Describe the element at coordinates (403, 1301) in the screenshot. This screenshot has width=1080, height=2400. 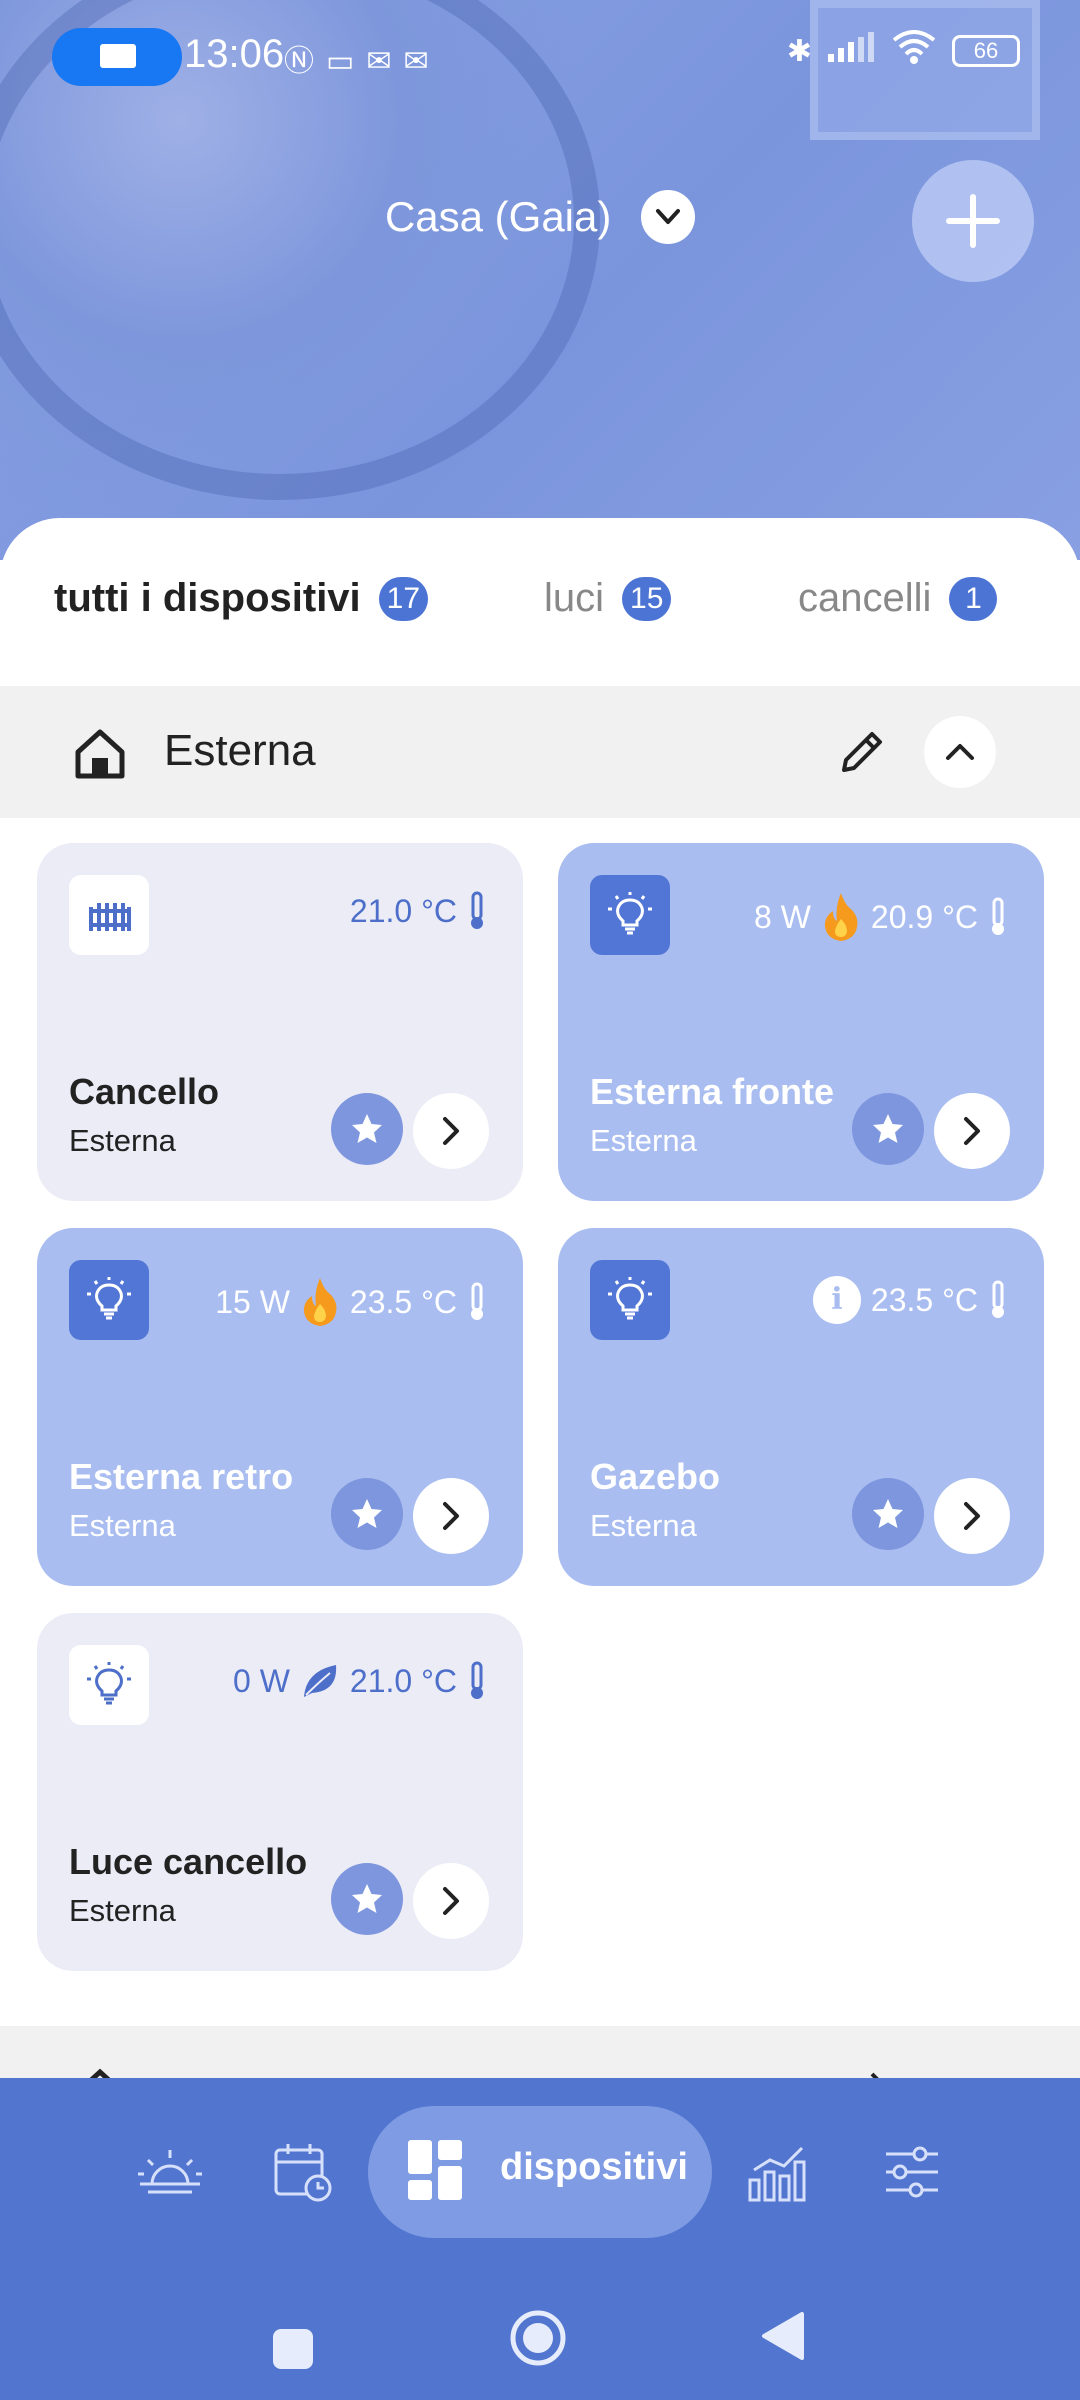
I see `temperature-value: 23.5 °C` at that location.